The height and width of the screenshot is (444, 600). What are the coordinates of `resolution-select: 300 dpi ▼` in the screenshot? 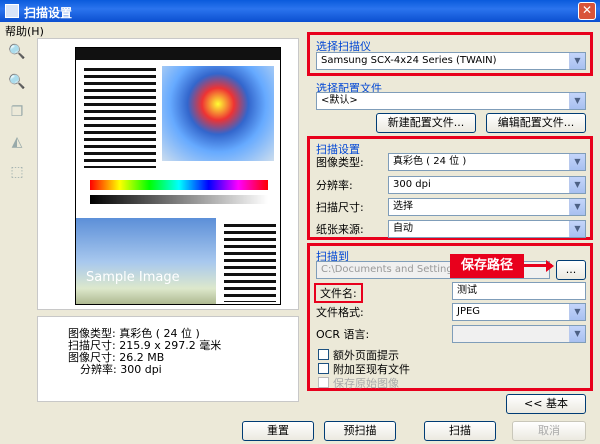 It's located at (487, 185).